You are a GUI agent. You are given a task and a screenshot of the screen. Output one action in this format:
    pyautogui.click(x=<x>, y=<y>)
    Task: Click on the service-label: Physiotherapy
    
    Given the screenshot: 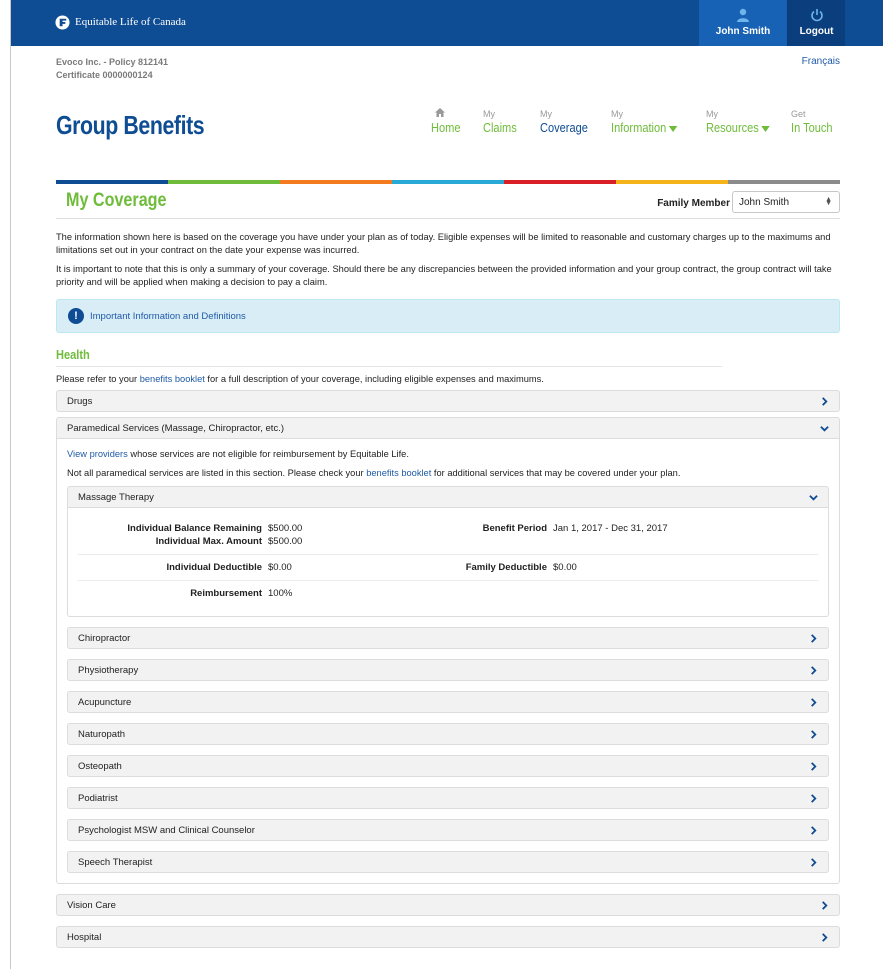 What is the action you would take?
    pyautogui.click(x=108, y=670)
    